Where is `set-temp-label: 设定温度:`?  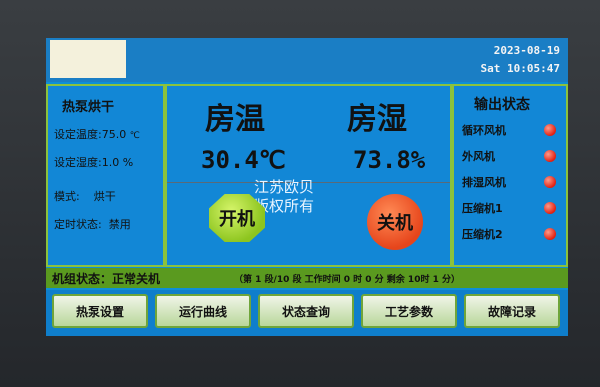 set-temp-label: 设定温度: is located at coordinates (78, 134).